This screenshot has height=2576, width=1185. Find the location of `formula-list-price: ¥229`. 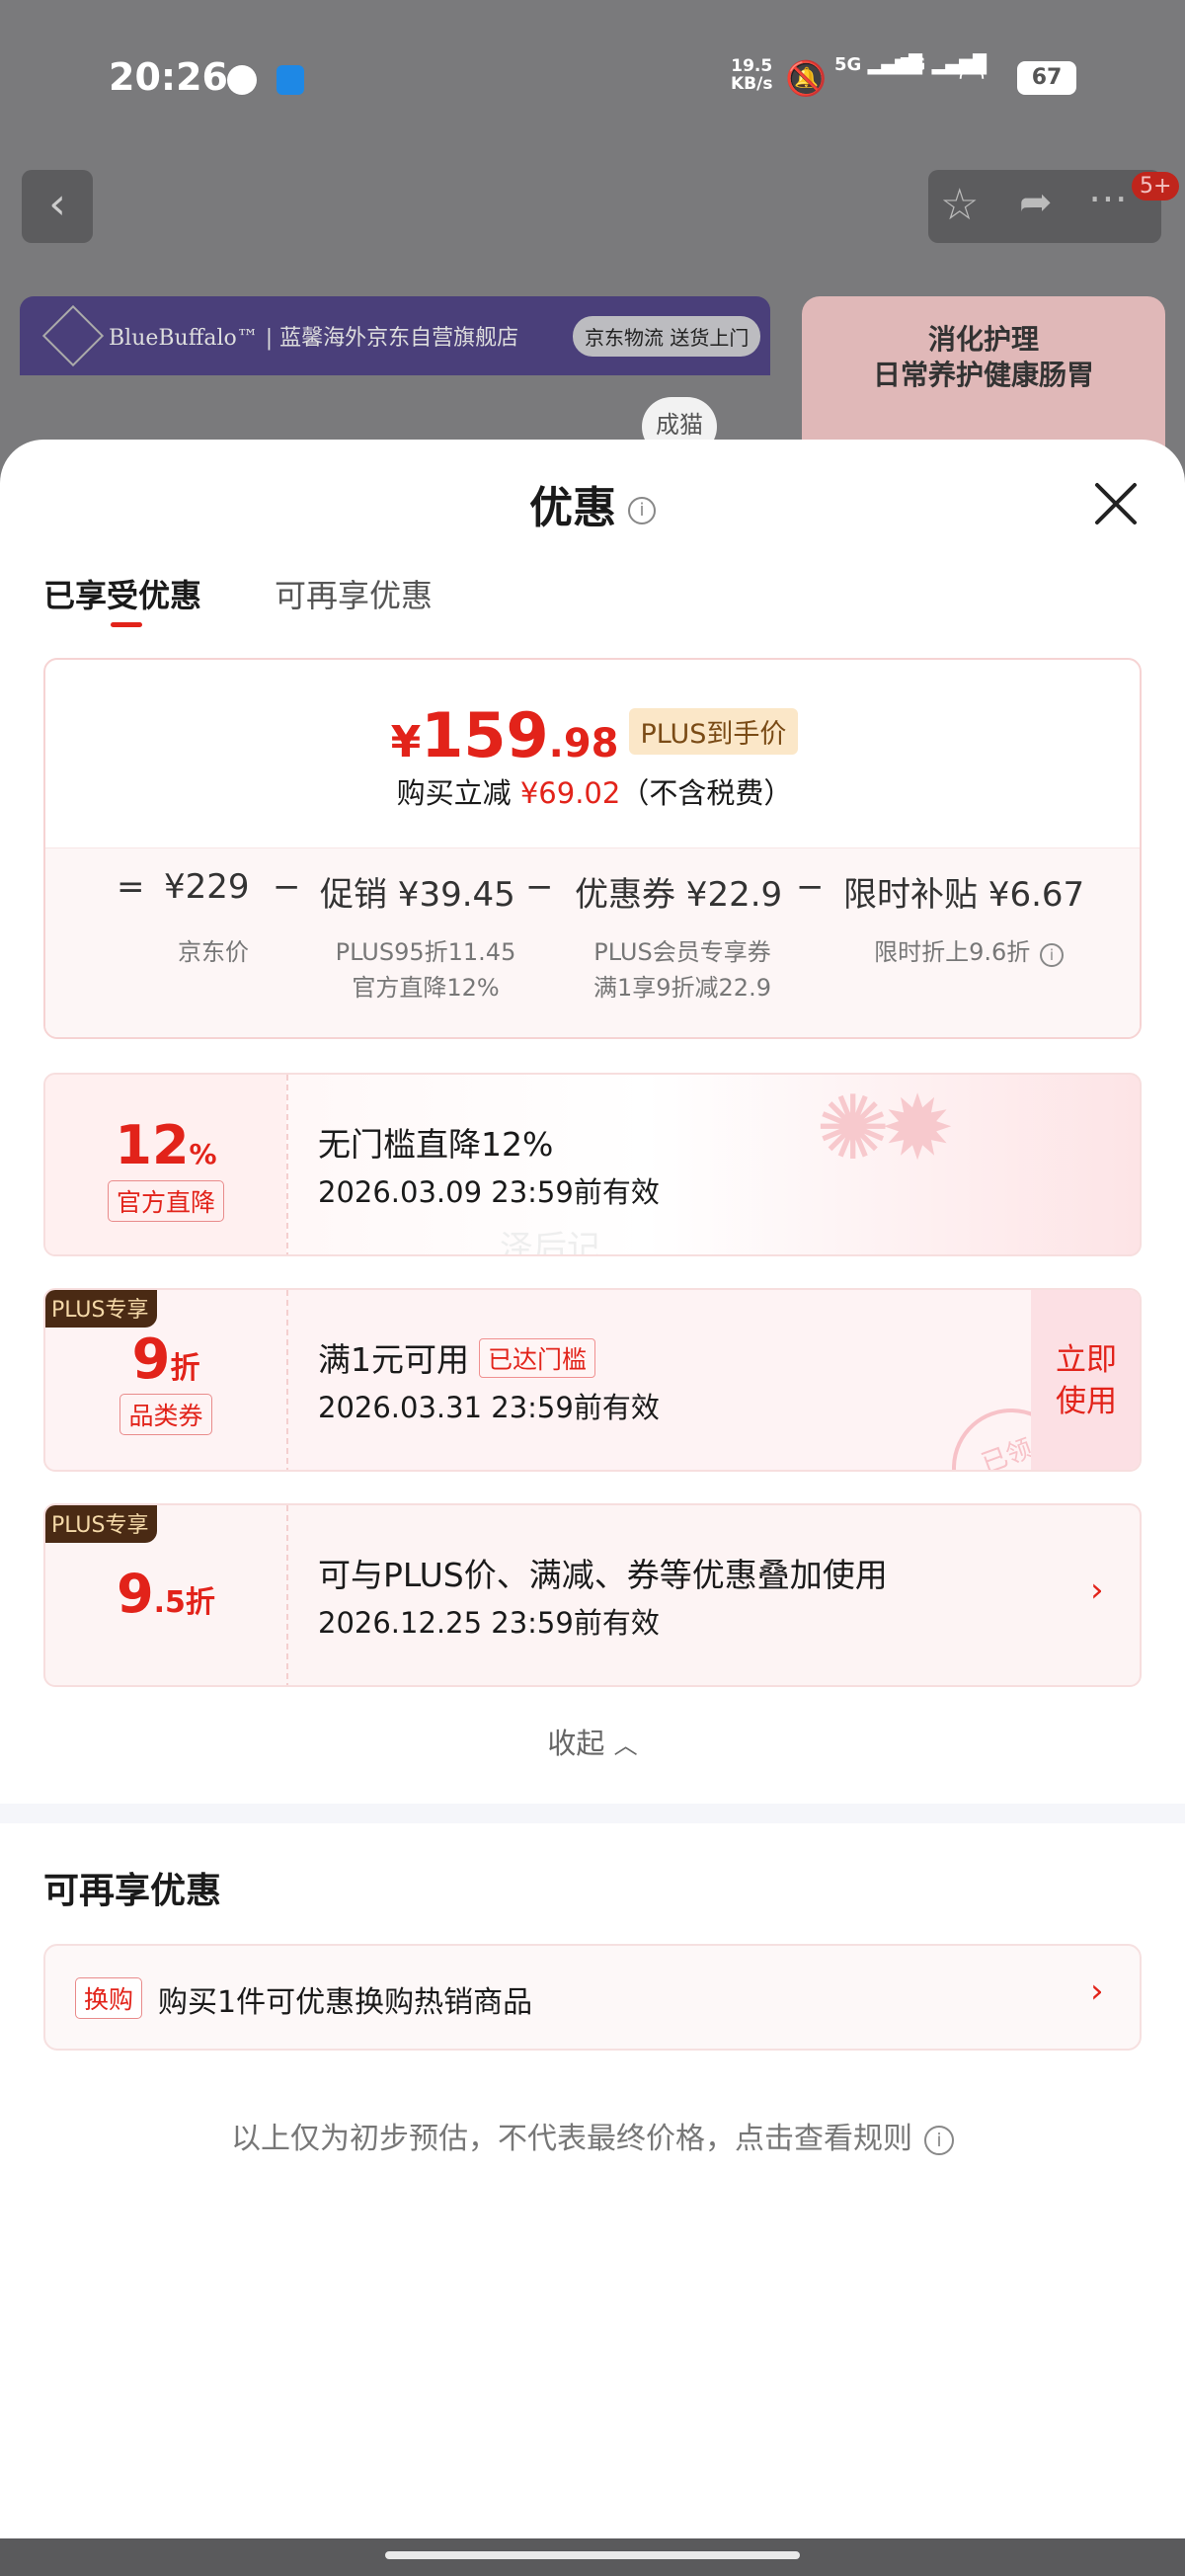

formula-list-price: ¥229 is located at coordinates (207, 887).